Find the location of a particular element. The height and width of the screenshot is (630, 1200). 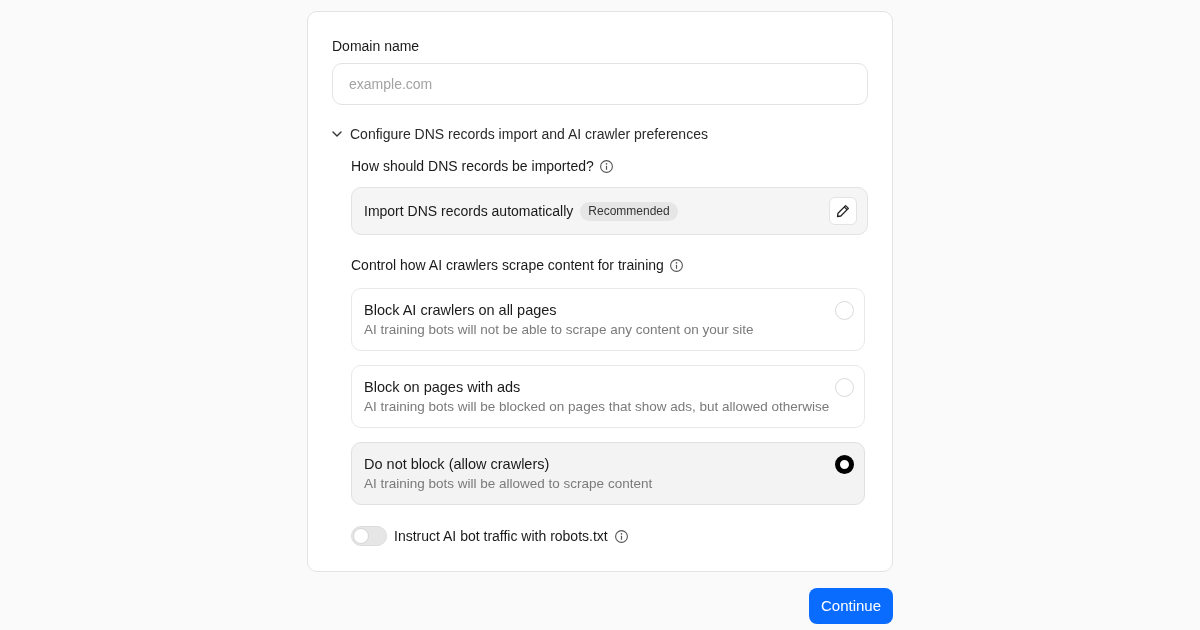

option-description: AI training bots will not be able to scrape any content on your site is located at coordinates (559, 330).